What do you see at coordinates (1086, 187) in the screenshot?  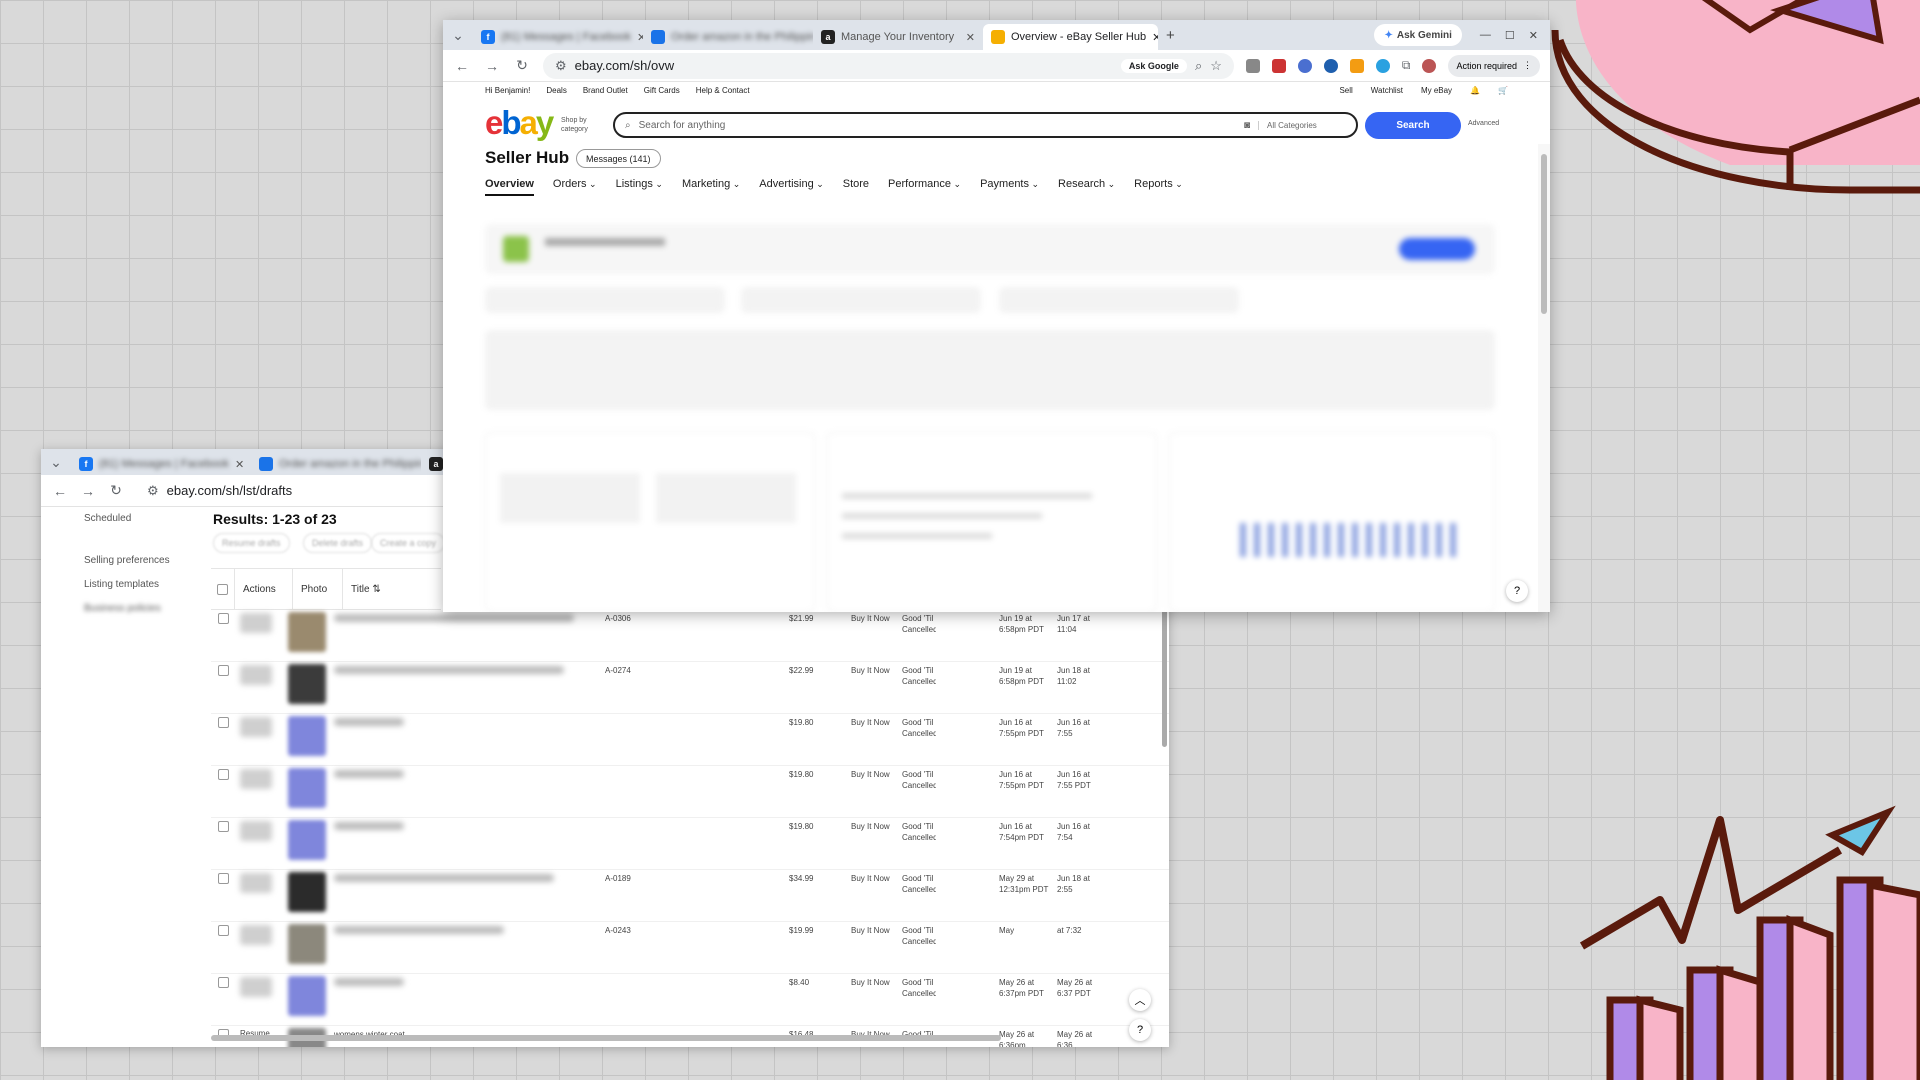 I see `menu-research: Research ⌄` at bounding box center [1086, 187].